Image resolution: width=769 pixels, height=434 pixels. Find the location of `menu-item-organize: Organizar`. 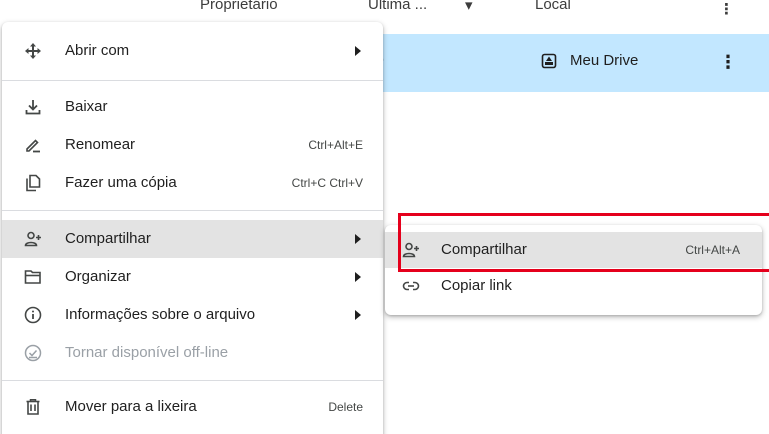

menu-item-organize: Organizar is located at coordinates (192, 277).